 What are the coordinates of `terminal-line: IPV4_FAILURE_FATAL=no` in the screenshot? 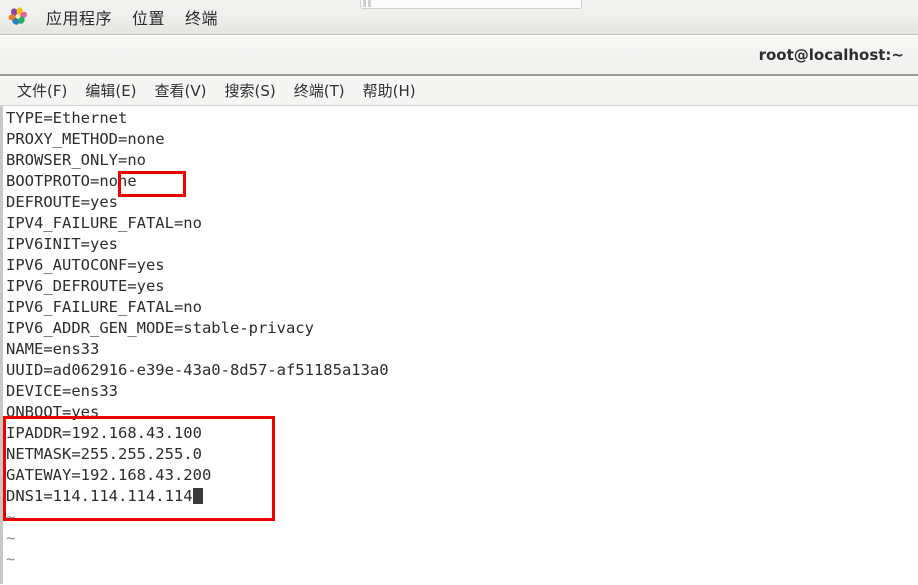 It's located at (197, 223).